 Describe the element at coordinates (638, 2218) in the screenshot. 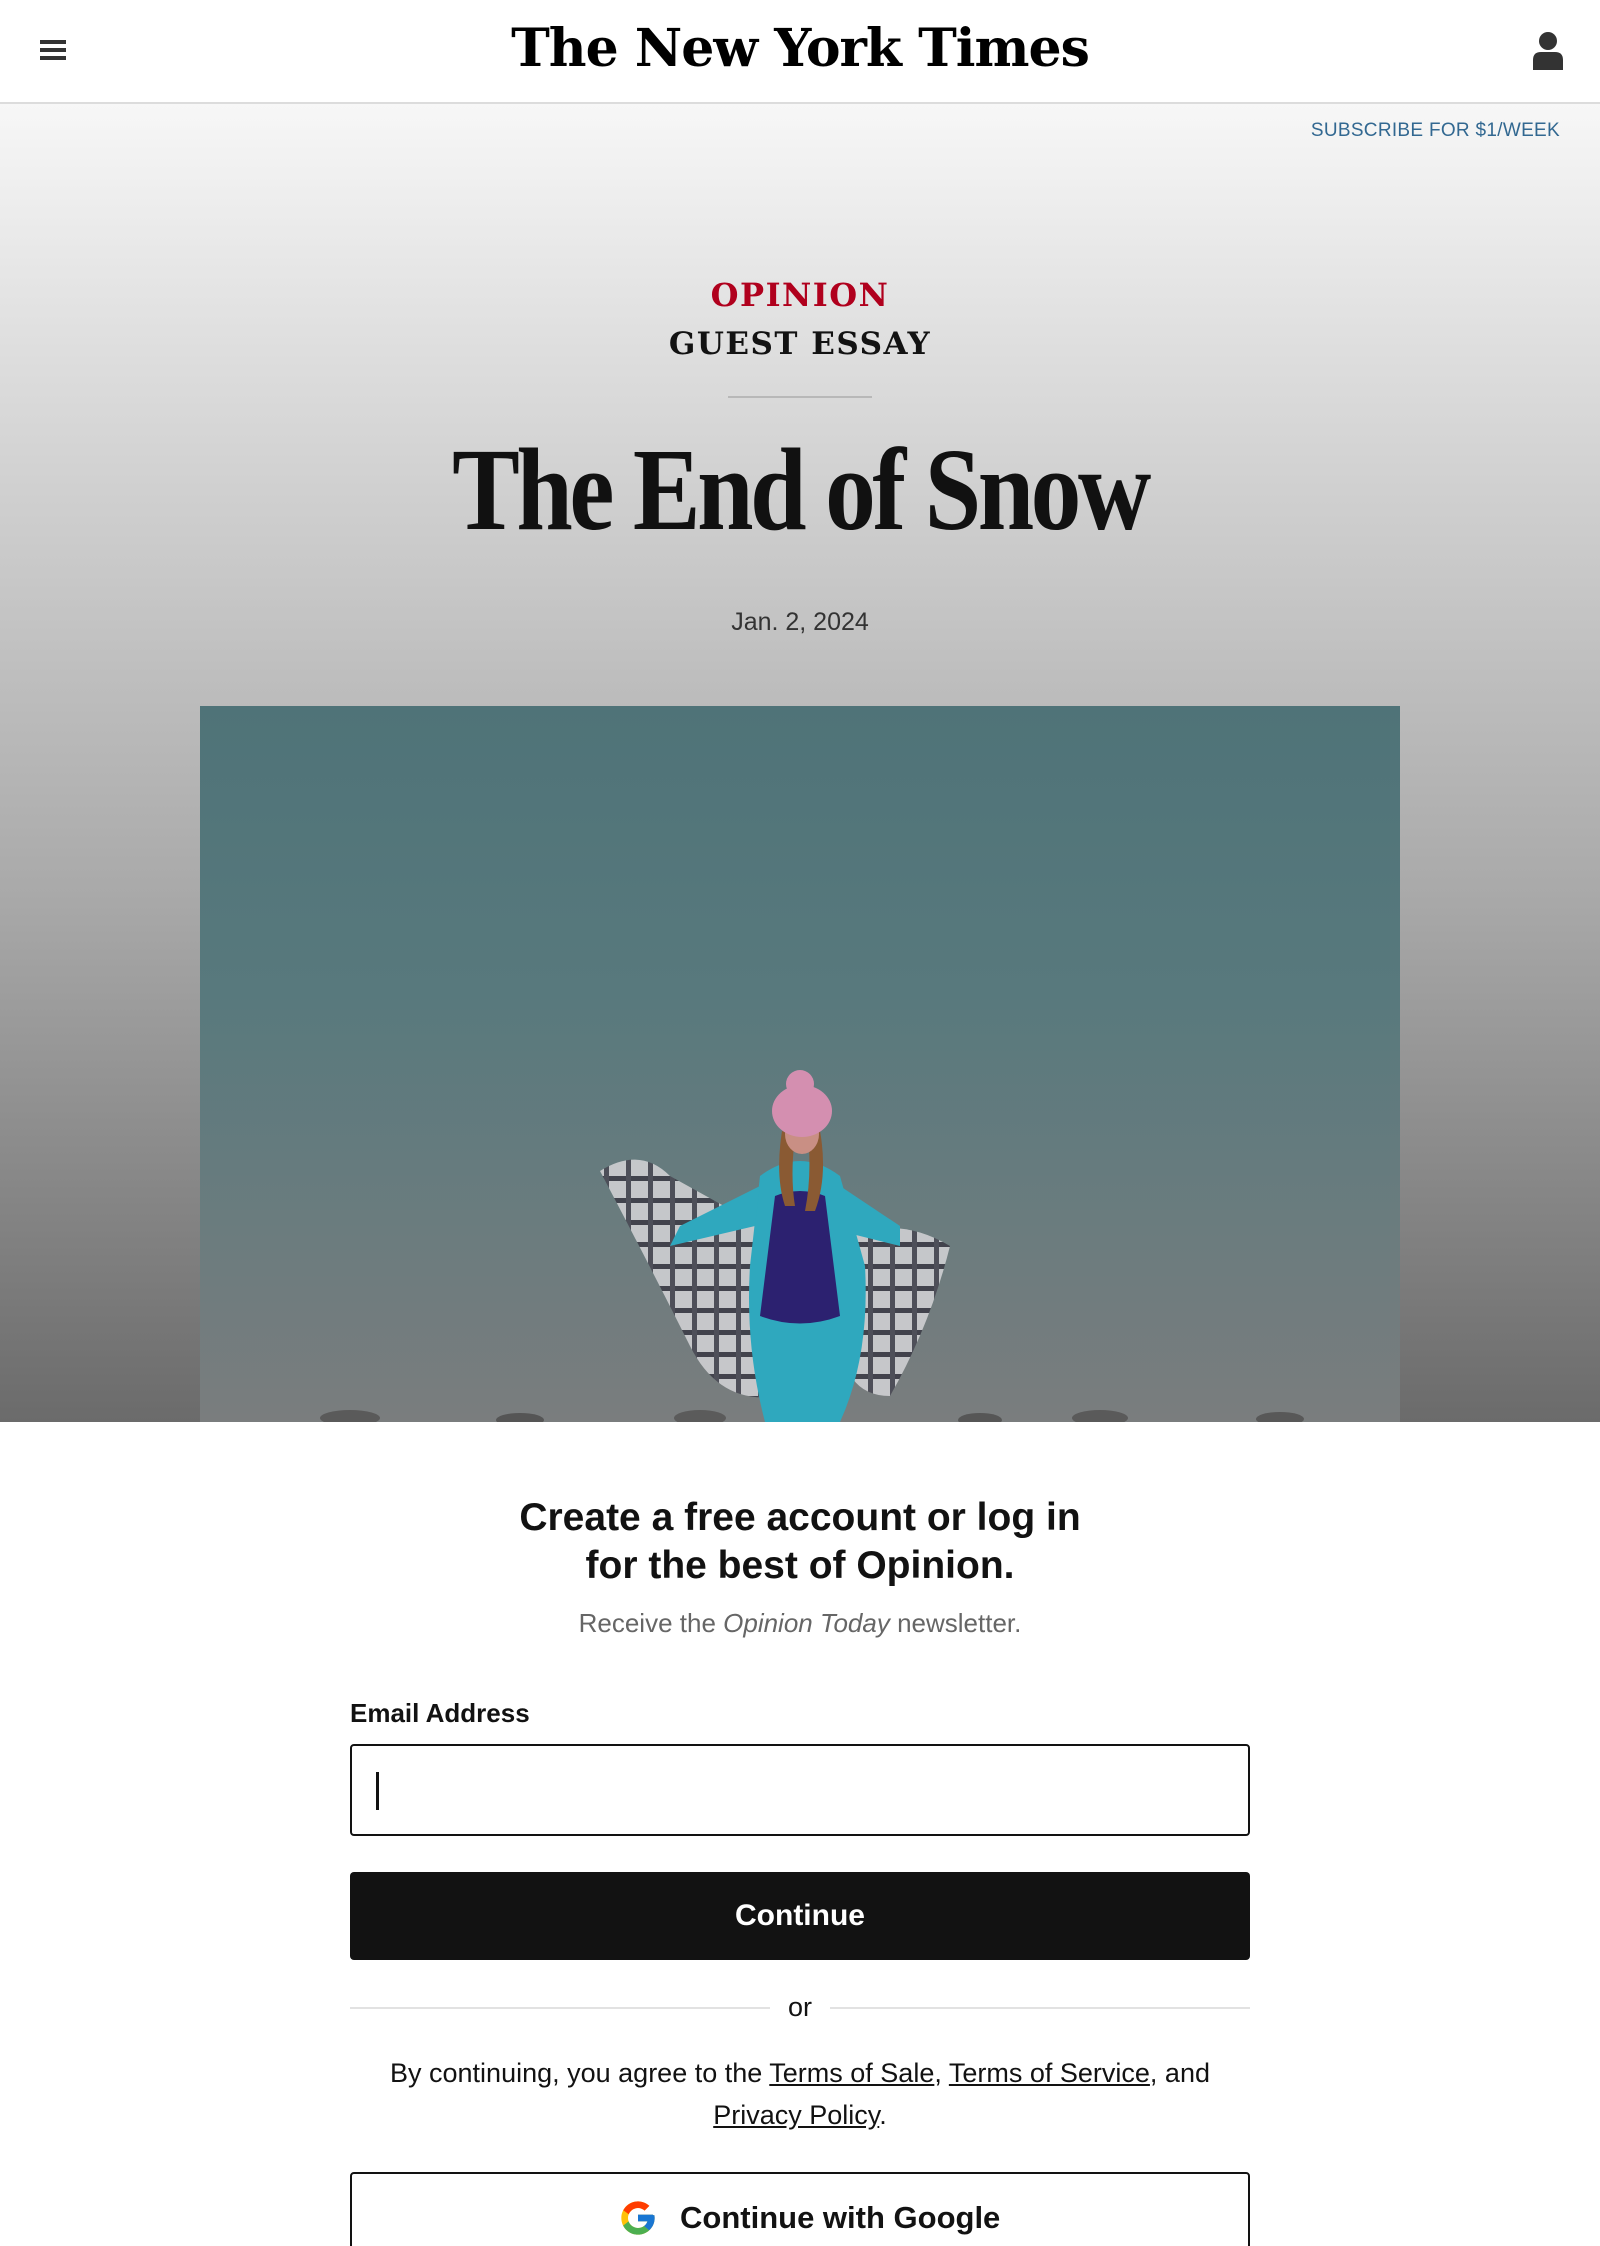

I see `google-g-icon` at that location.